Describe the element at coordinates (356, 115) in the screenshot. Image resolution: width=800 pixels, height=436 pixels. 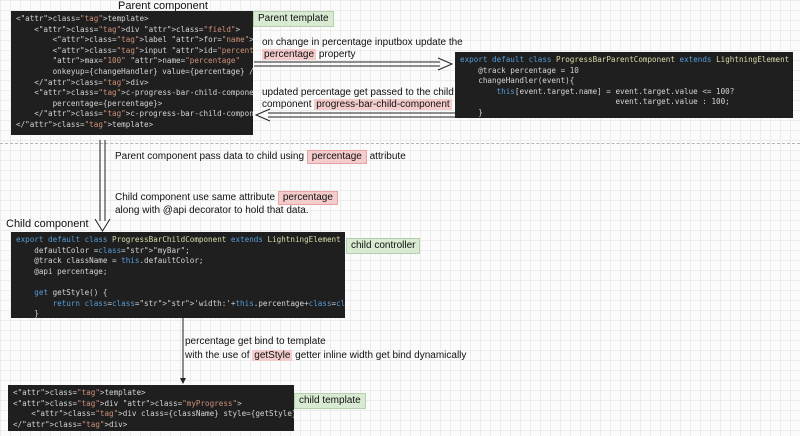
I see `arrow-to-parent-template` at that location.